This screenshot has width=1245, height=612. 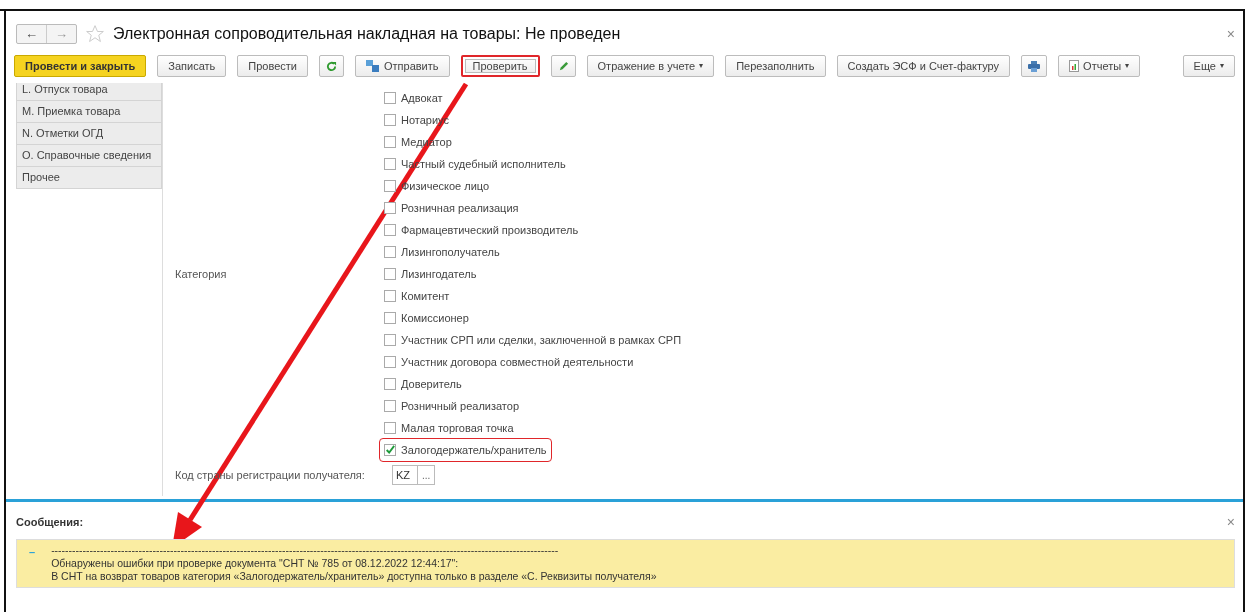 What do you see at coordinates (426, 318) in the screenshot?
I see `checkbox-option: Комиссионер` at bounding box center [426, 318].